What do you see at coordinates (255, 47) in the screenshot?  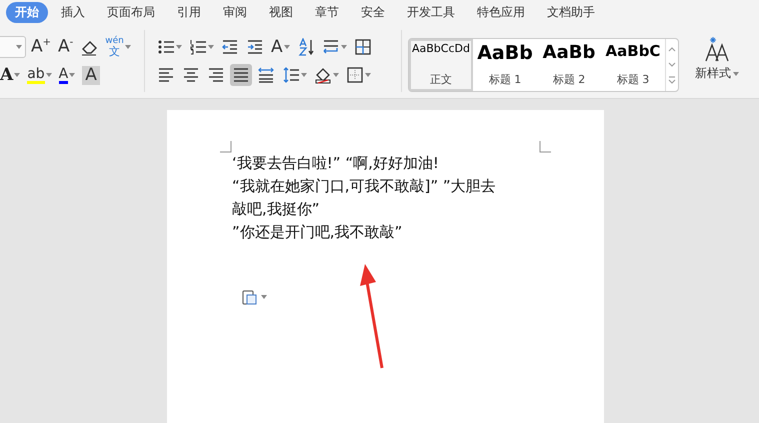 I see `increase-indent-icon` at bounding box center [255, 47].